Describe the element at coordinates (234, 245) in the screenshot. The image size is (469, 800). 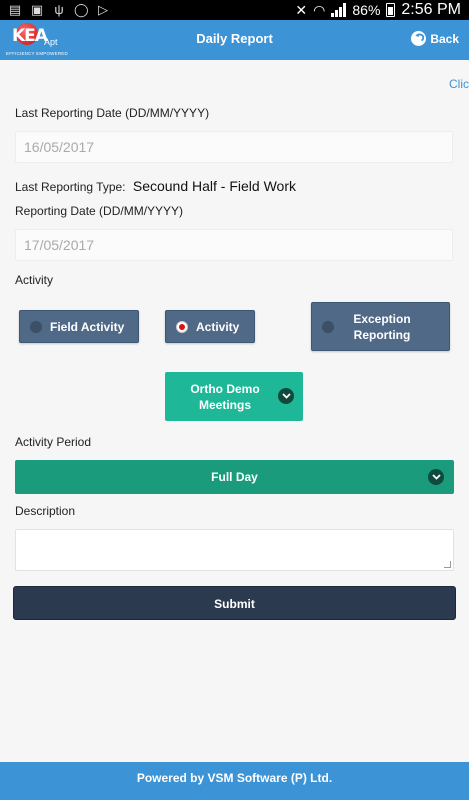
I see `reporting-date-field: 17/05/2017` at that location.